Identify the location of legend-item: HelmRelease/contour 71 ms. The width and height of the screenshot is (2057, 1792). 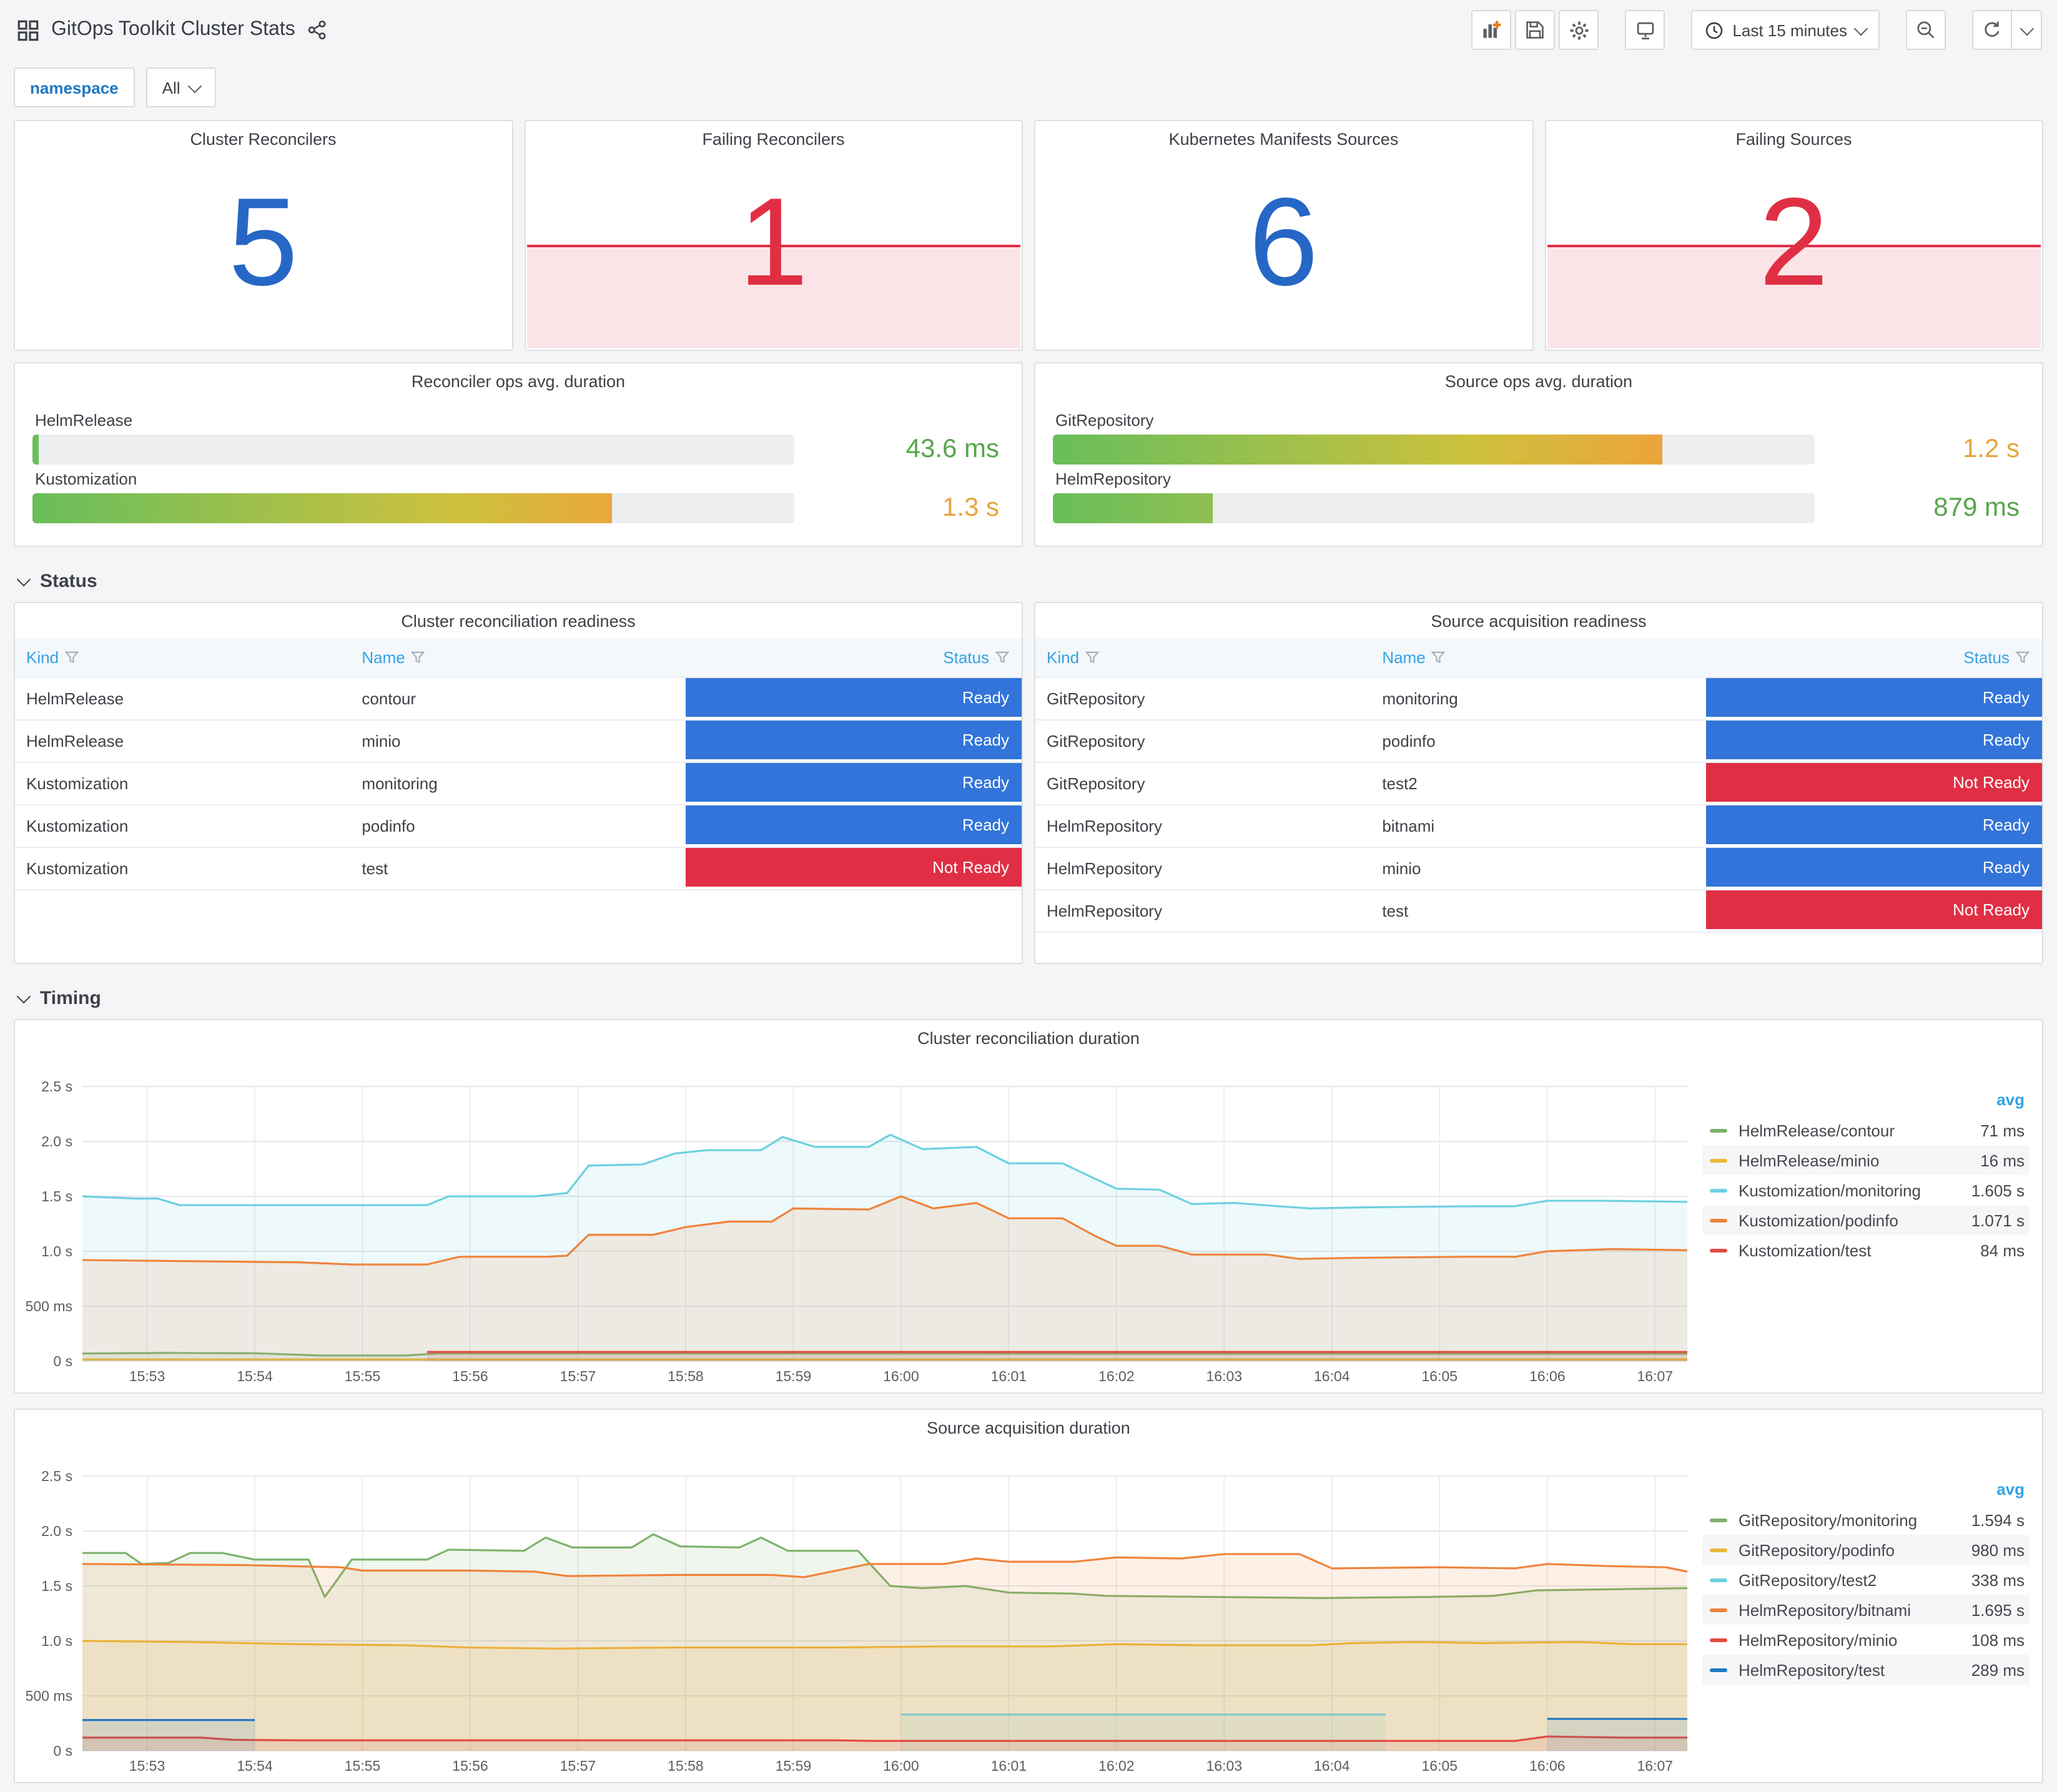
(1866, 1130).